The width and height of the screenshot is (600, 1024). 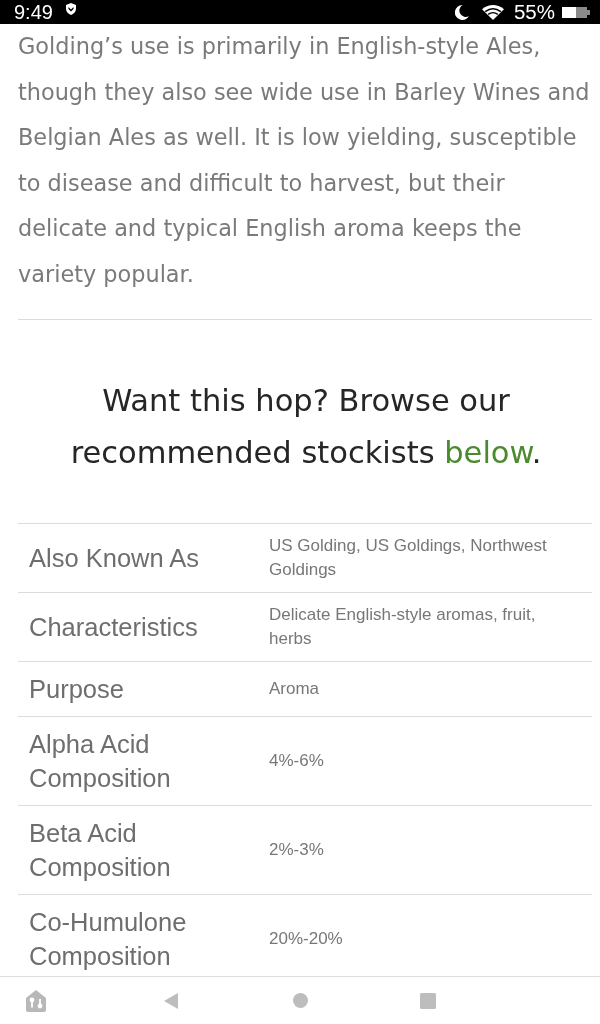 What do you see at coordinates (100, 761) in the screenshot?
I see `property-name: Alpha Acid Composition` at bounding box center [100, 761].